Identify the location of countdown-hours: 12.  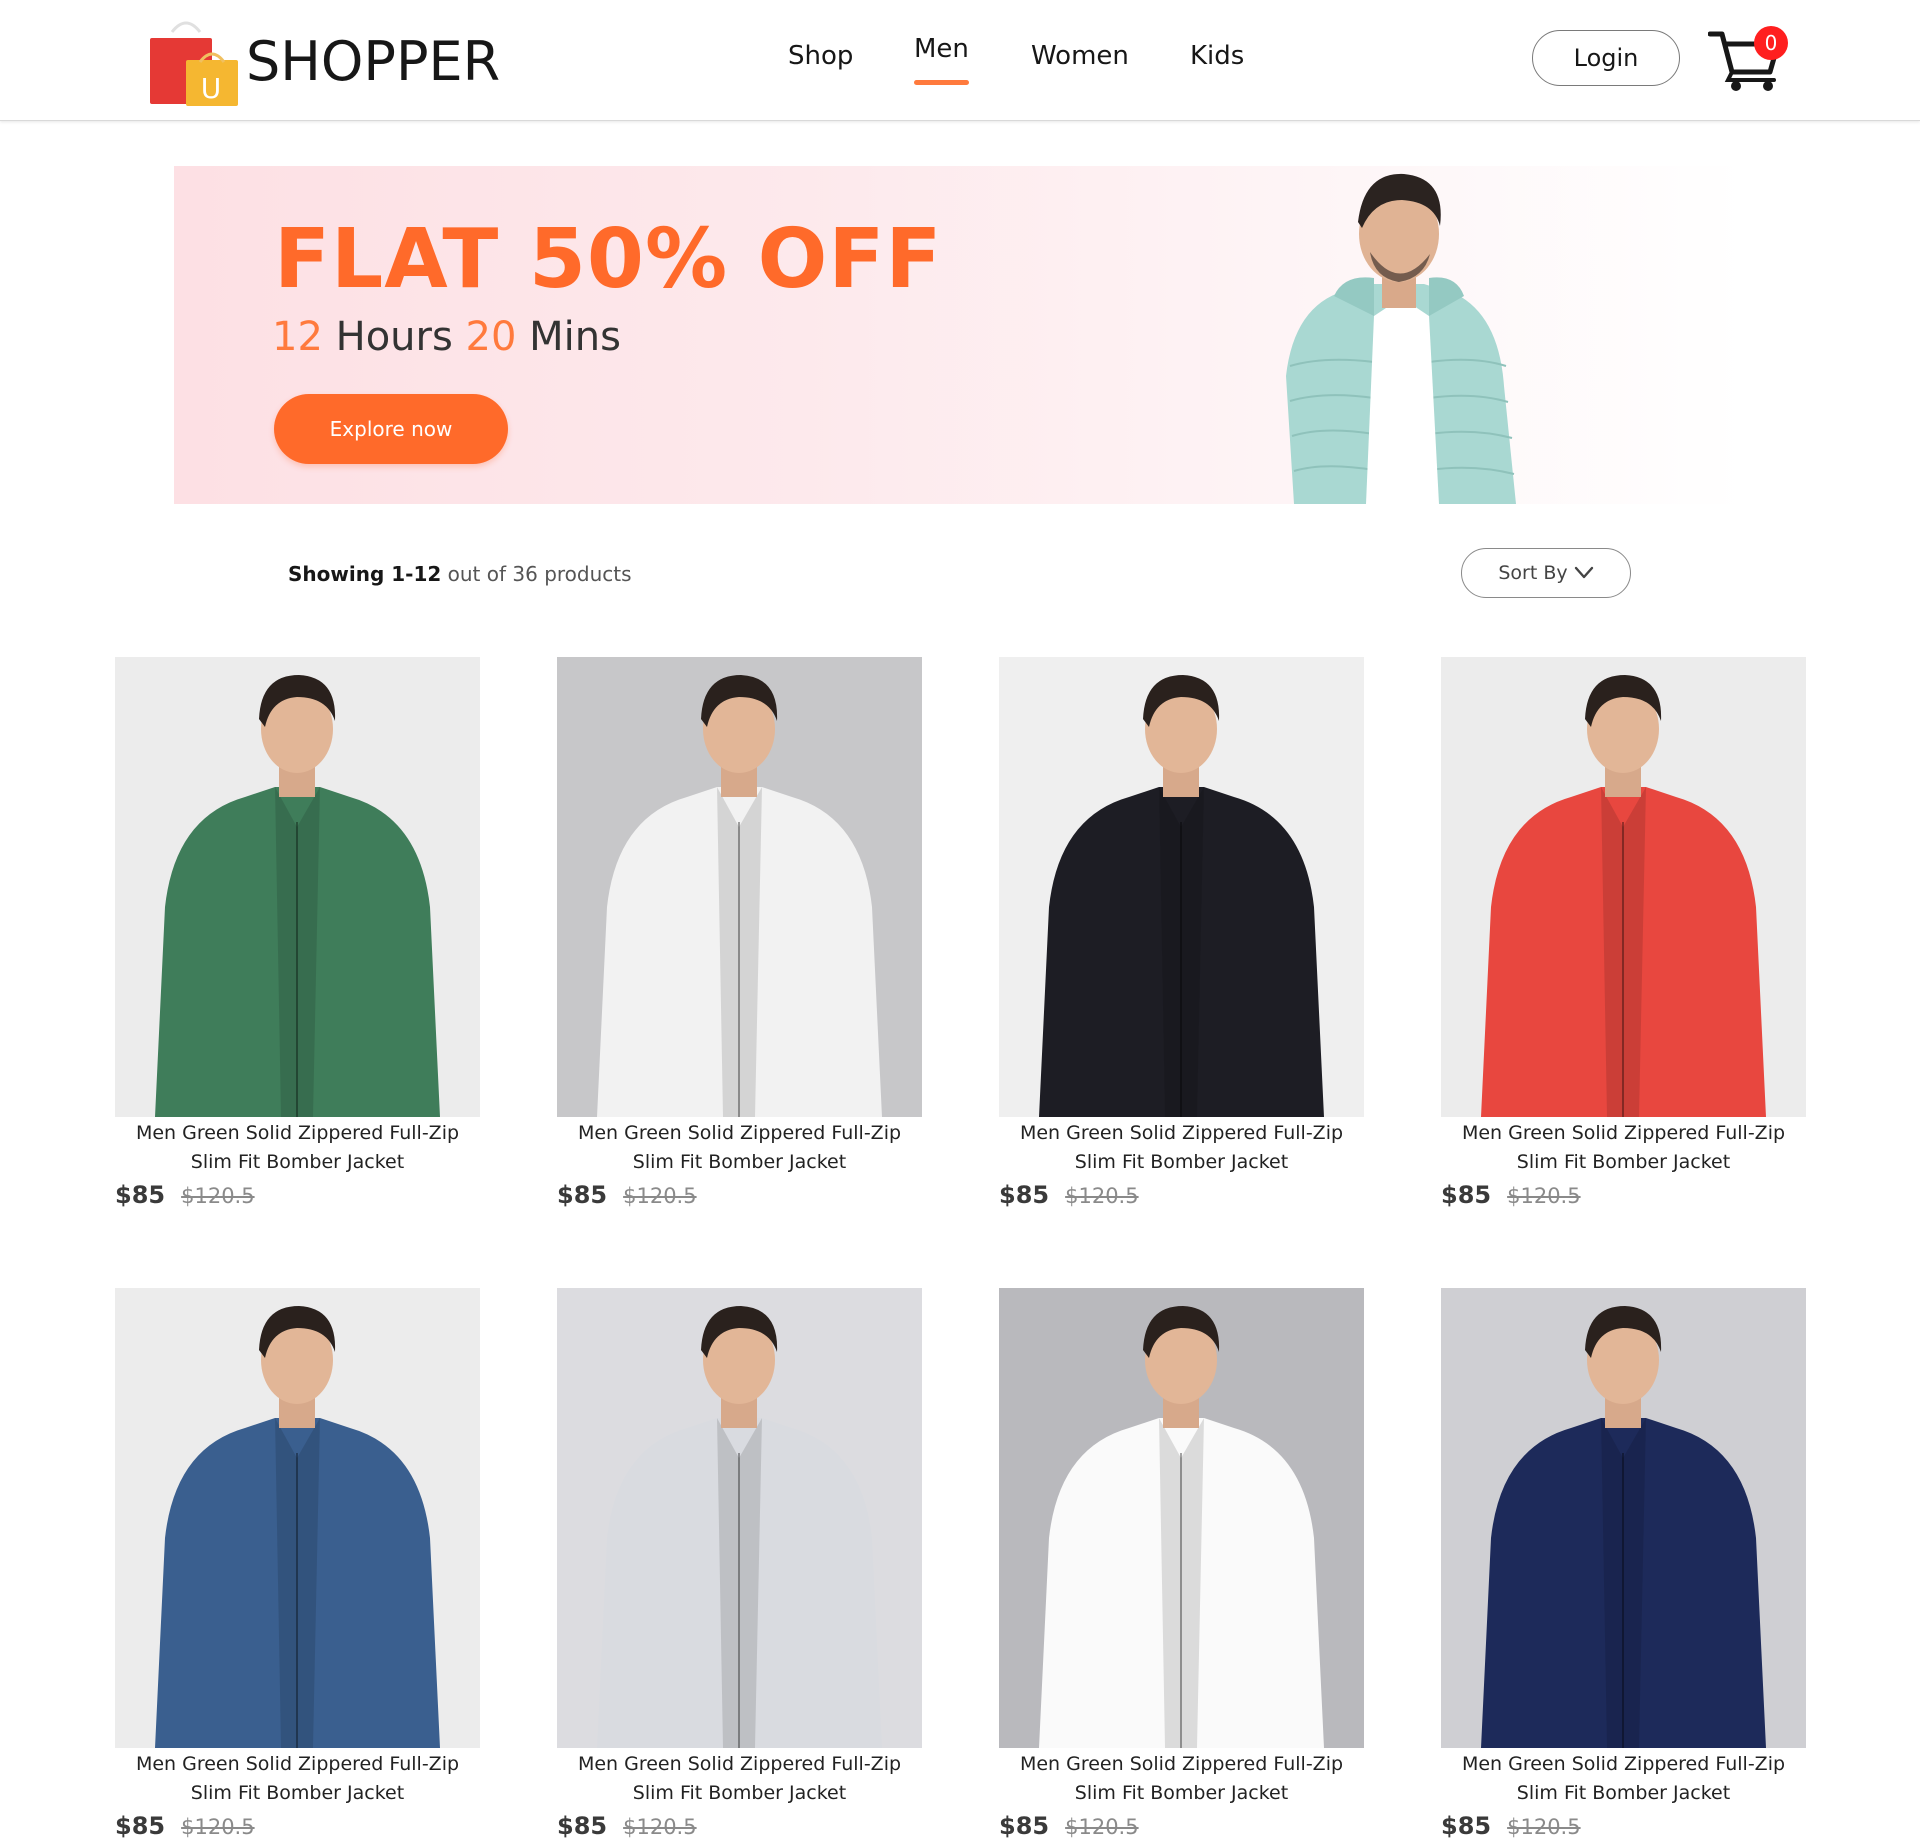
(297, 337).